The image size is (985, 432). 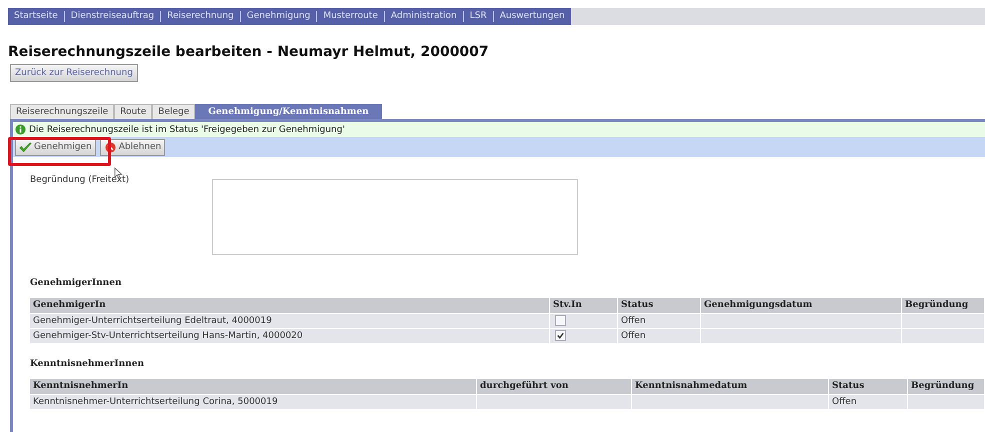 What do you see at coordinates (249, 52) in the screenshot?
I see `page-title: Reiserechnungszeile bearbeiten - Neumayr Helmut, 2000007` at bounding box center [249, 52].